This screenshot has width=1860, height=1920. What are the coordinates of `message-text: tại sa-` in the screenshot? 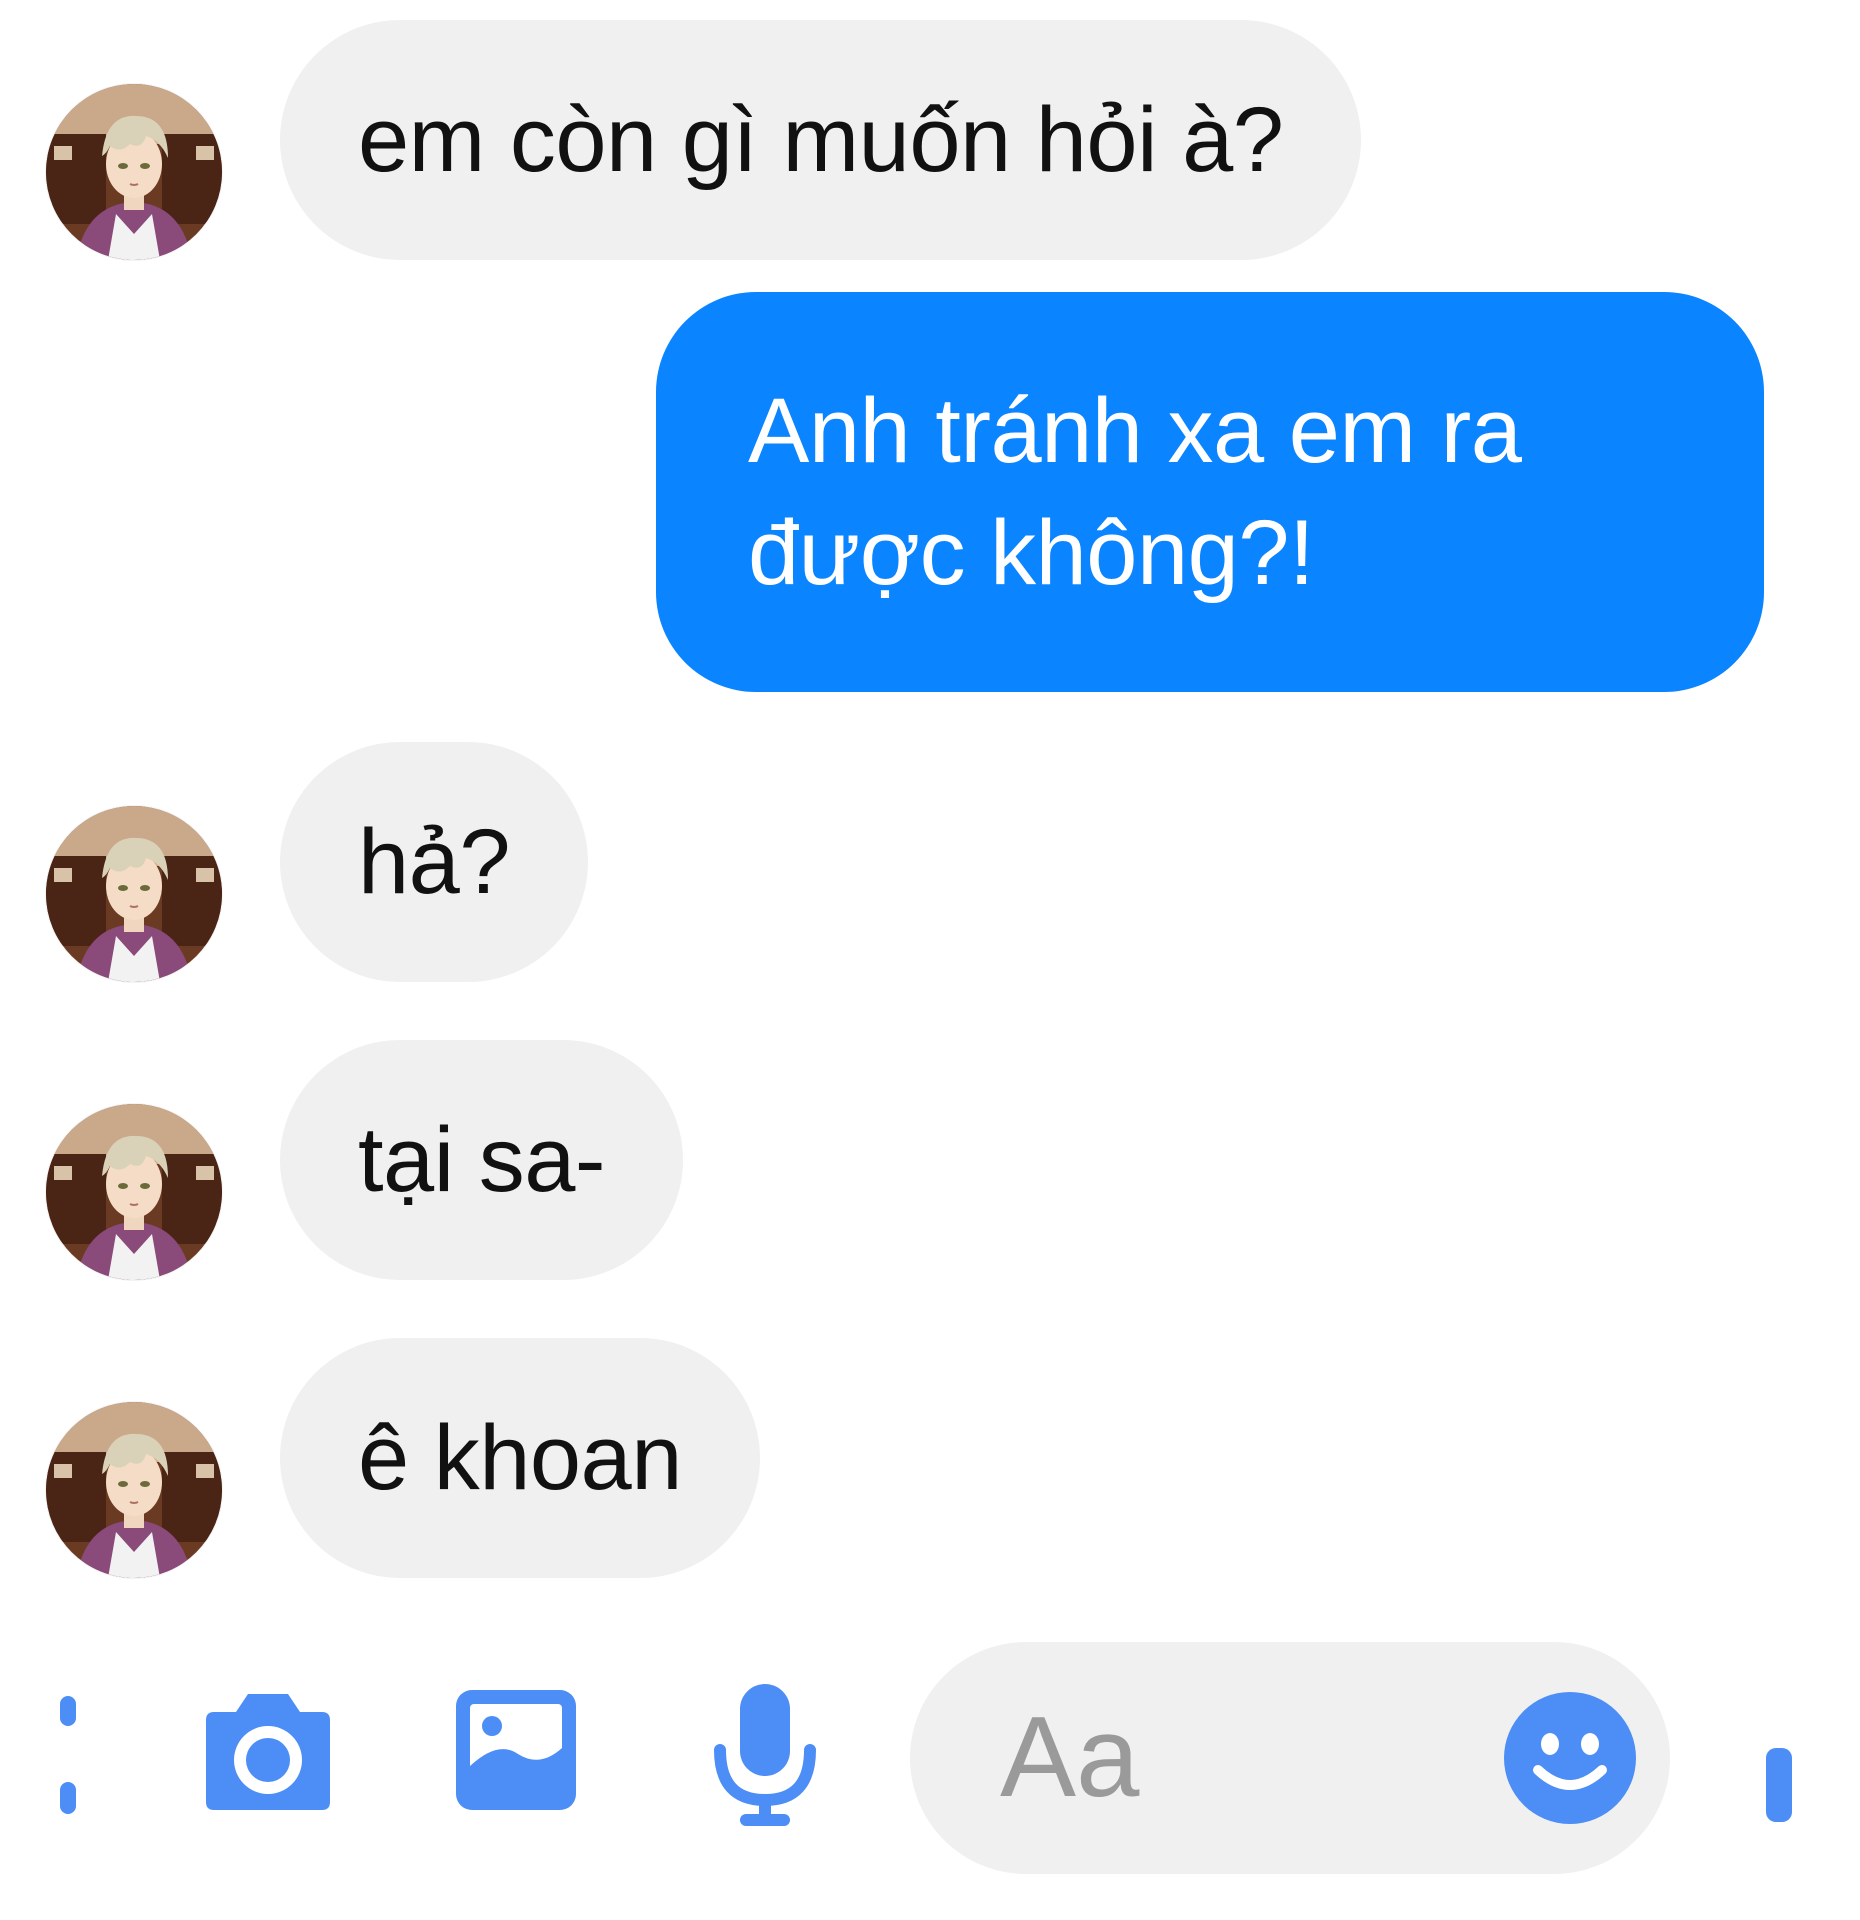 It's located at (482, 1160).